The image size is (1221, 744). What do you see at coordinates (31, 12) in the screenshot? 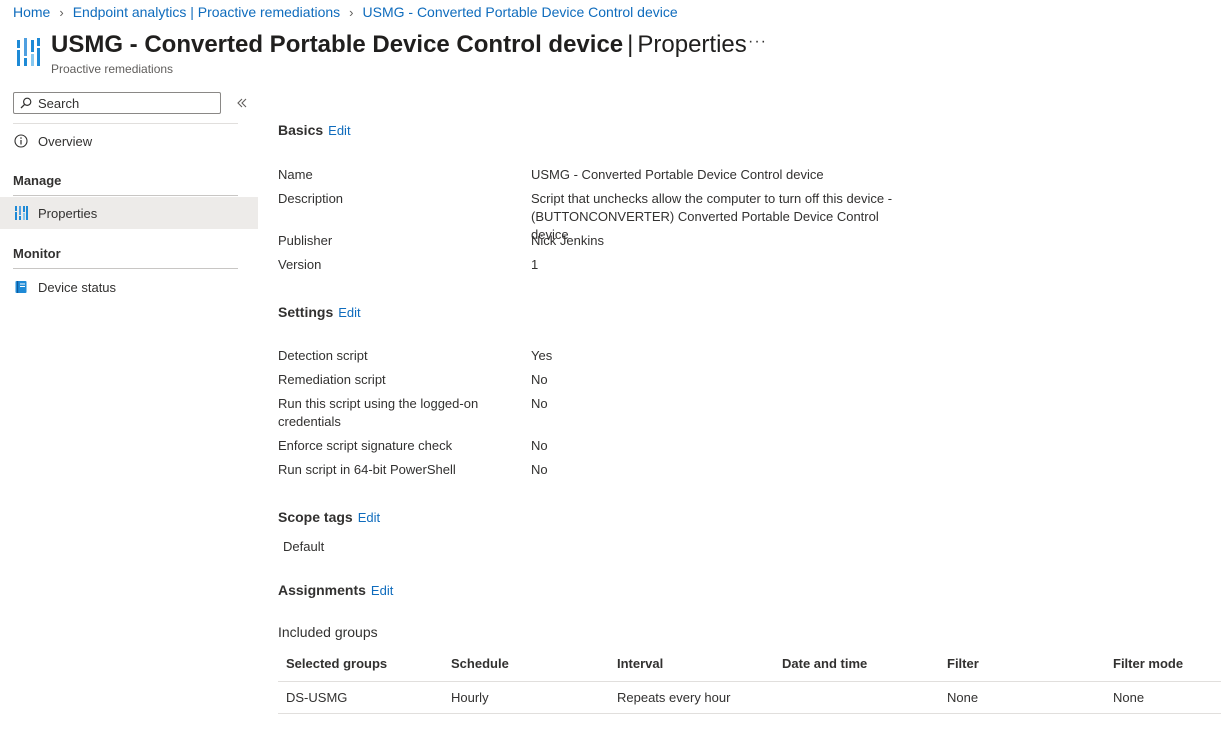
I see `breadcrumb-home: Home` at bounding box center [31, 12].